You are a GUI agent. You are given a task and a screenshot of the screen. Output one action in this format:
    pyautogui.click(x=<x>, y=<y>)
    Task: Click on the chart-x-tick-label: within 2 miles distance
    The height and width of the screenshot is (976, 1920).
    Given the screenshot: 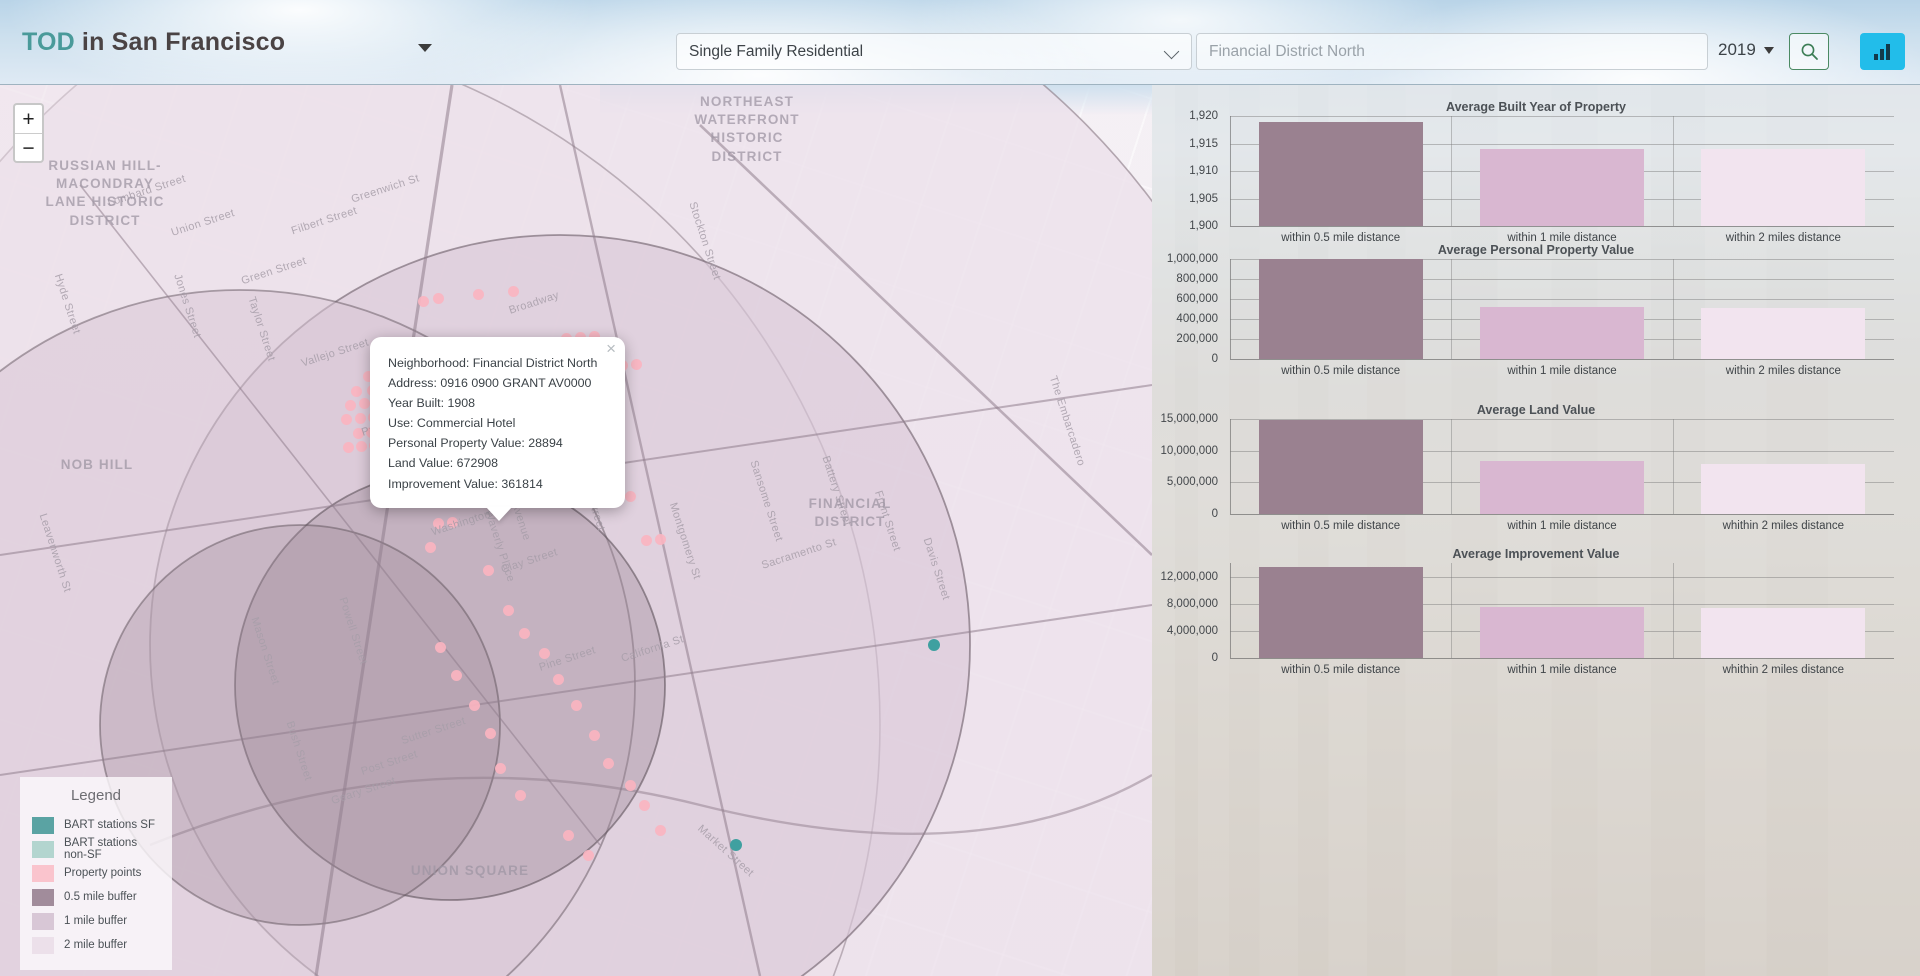 What is the action you would take?
    pyautogui.click(x=1783, y=371)
    